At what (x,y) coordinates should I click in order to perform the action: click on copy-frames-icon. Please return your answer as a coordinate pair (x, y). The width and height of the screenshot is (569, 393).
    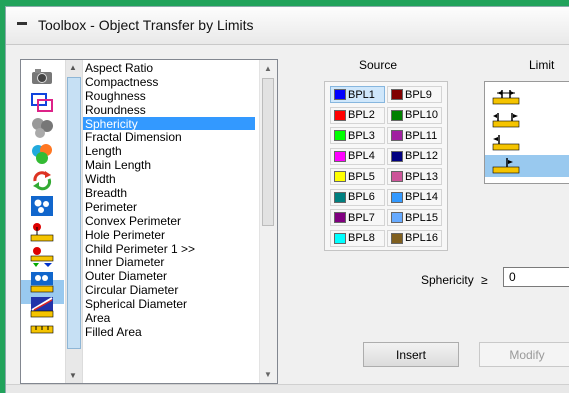
    Looking at the image, I should click on (42, 102).